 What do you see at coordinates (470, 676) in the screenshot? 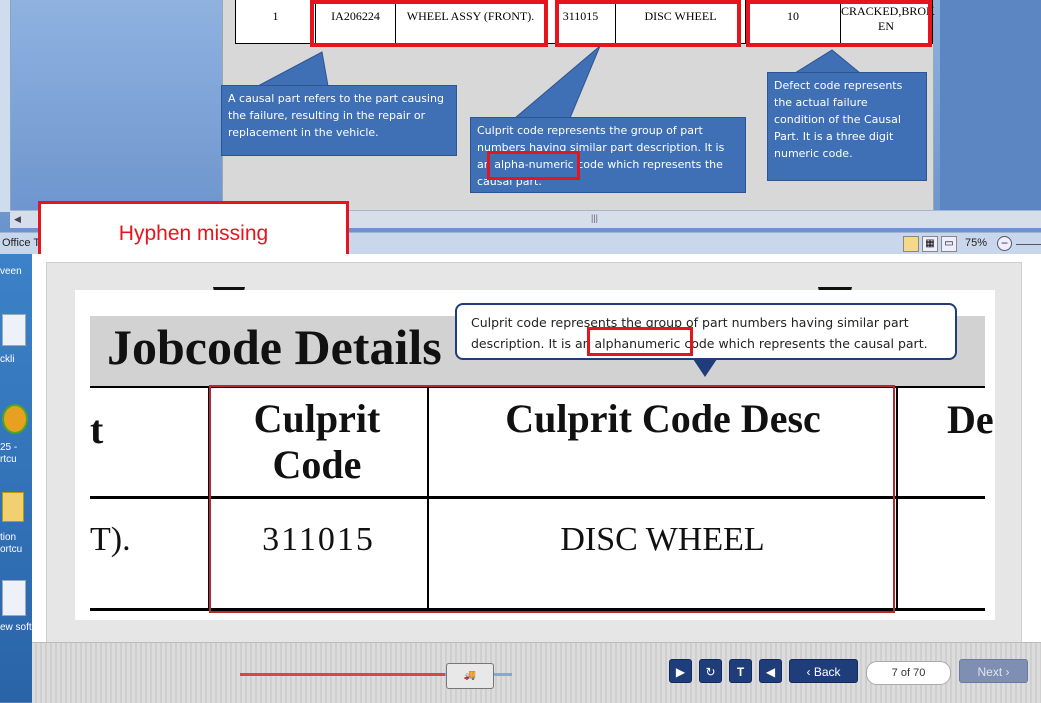
I see `truck-icon: 🚚` at bounding box center [470, 676].